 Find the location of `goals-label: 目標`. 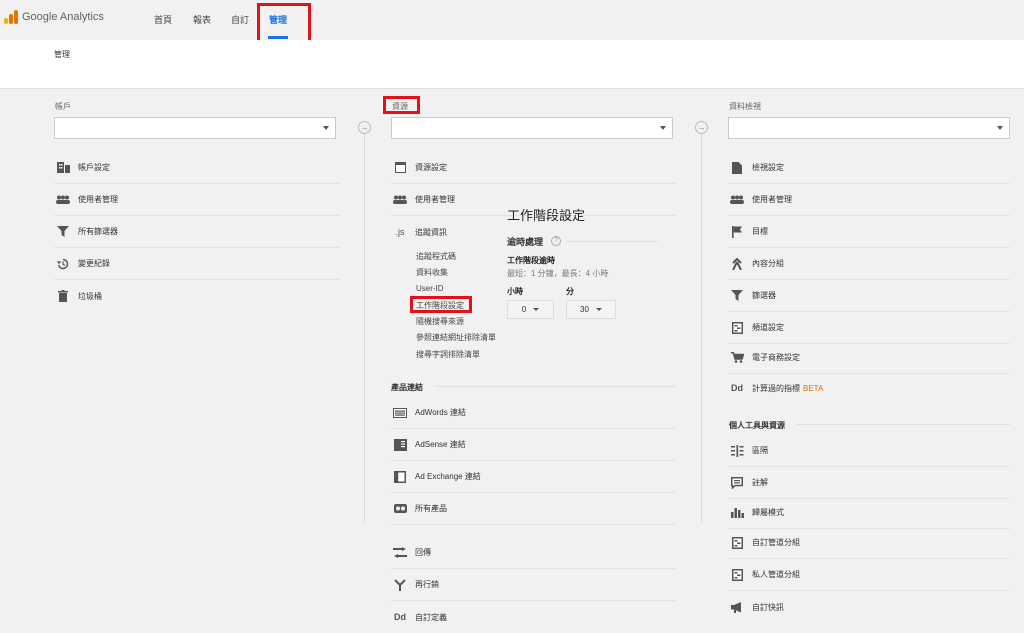

goals-label: 目標 is located at coordinates (760, 231).